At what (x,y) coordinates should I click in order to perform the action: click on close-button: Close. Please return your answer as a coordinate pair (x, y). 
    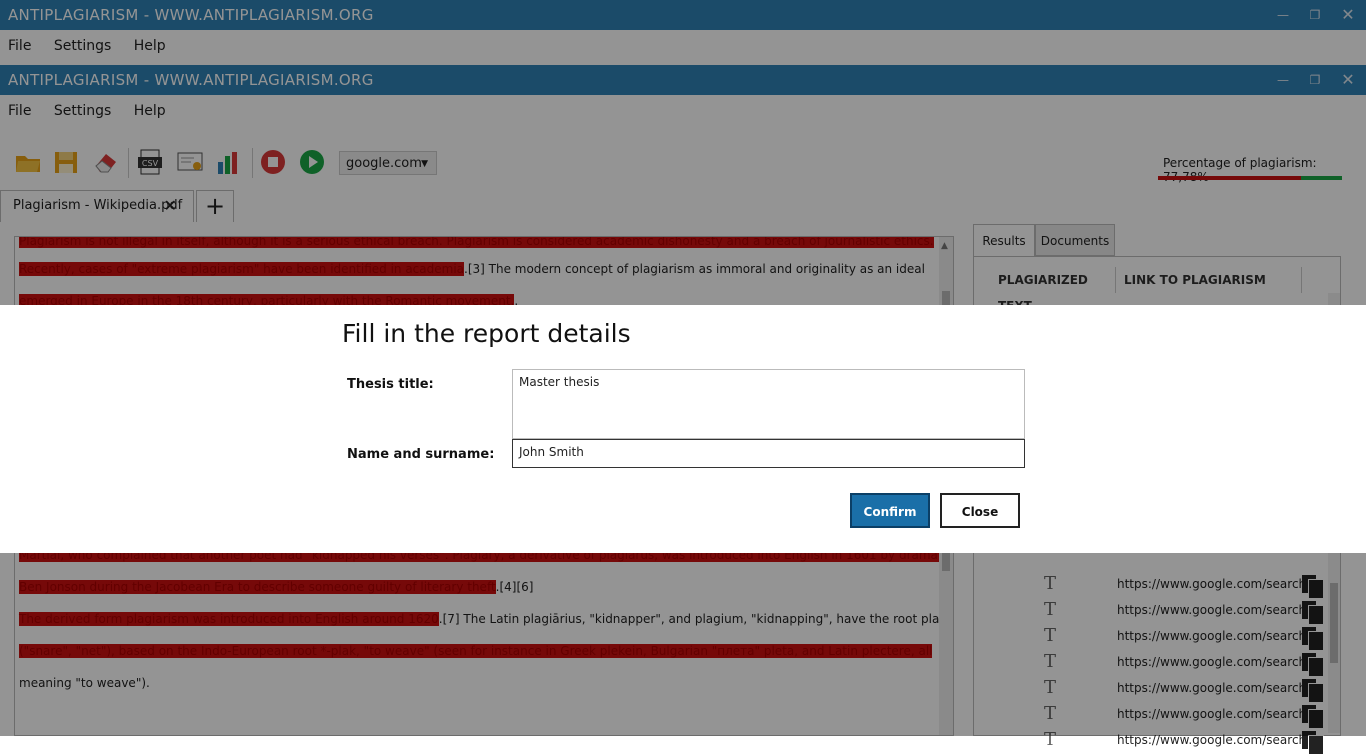
    Looking at the image, I should click on (980, 510).